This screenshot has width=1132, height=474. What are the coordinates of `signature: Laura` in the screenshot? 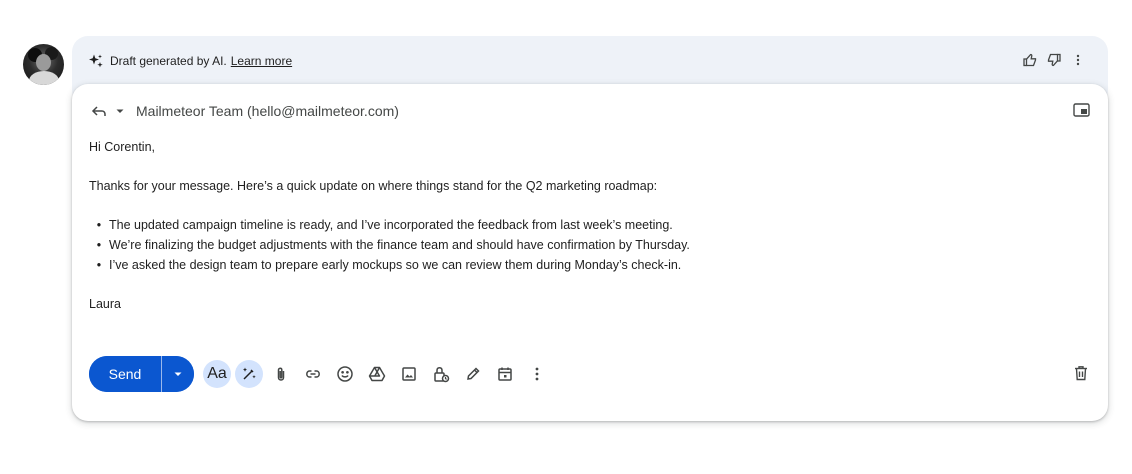 It's located at (105, 304).